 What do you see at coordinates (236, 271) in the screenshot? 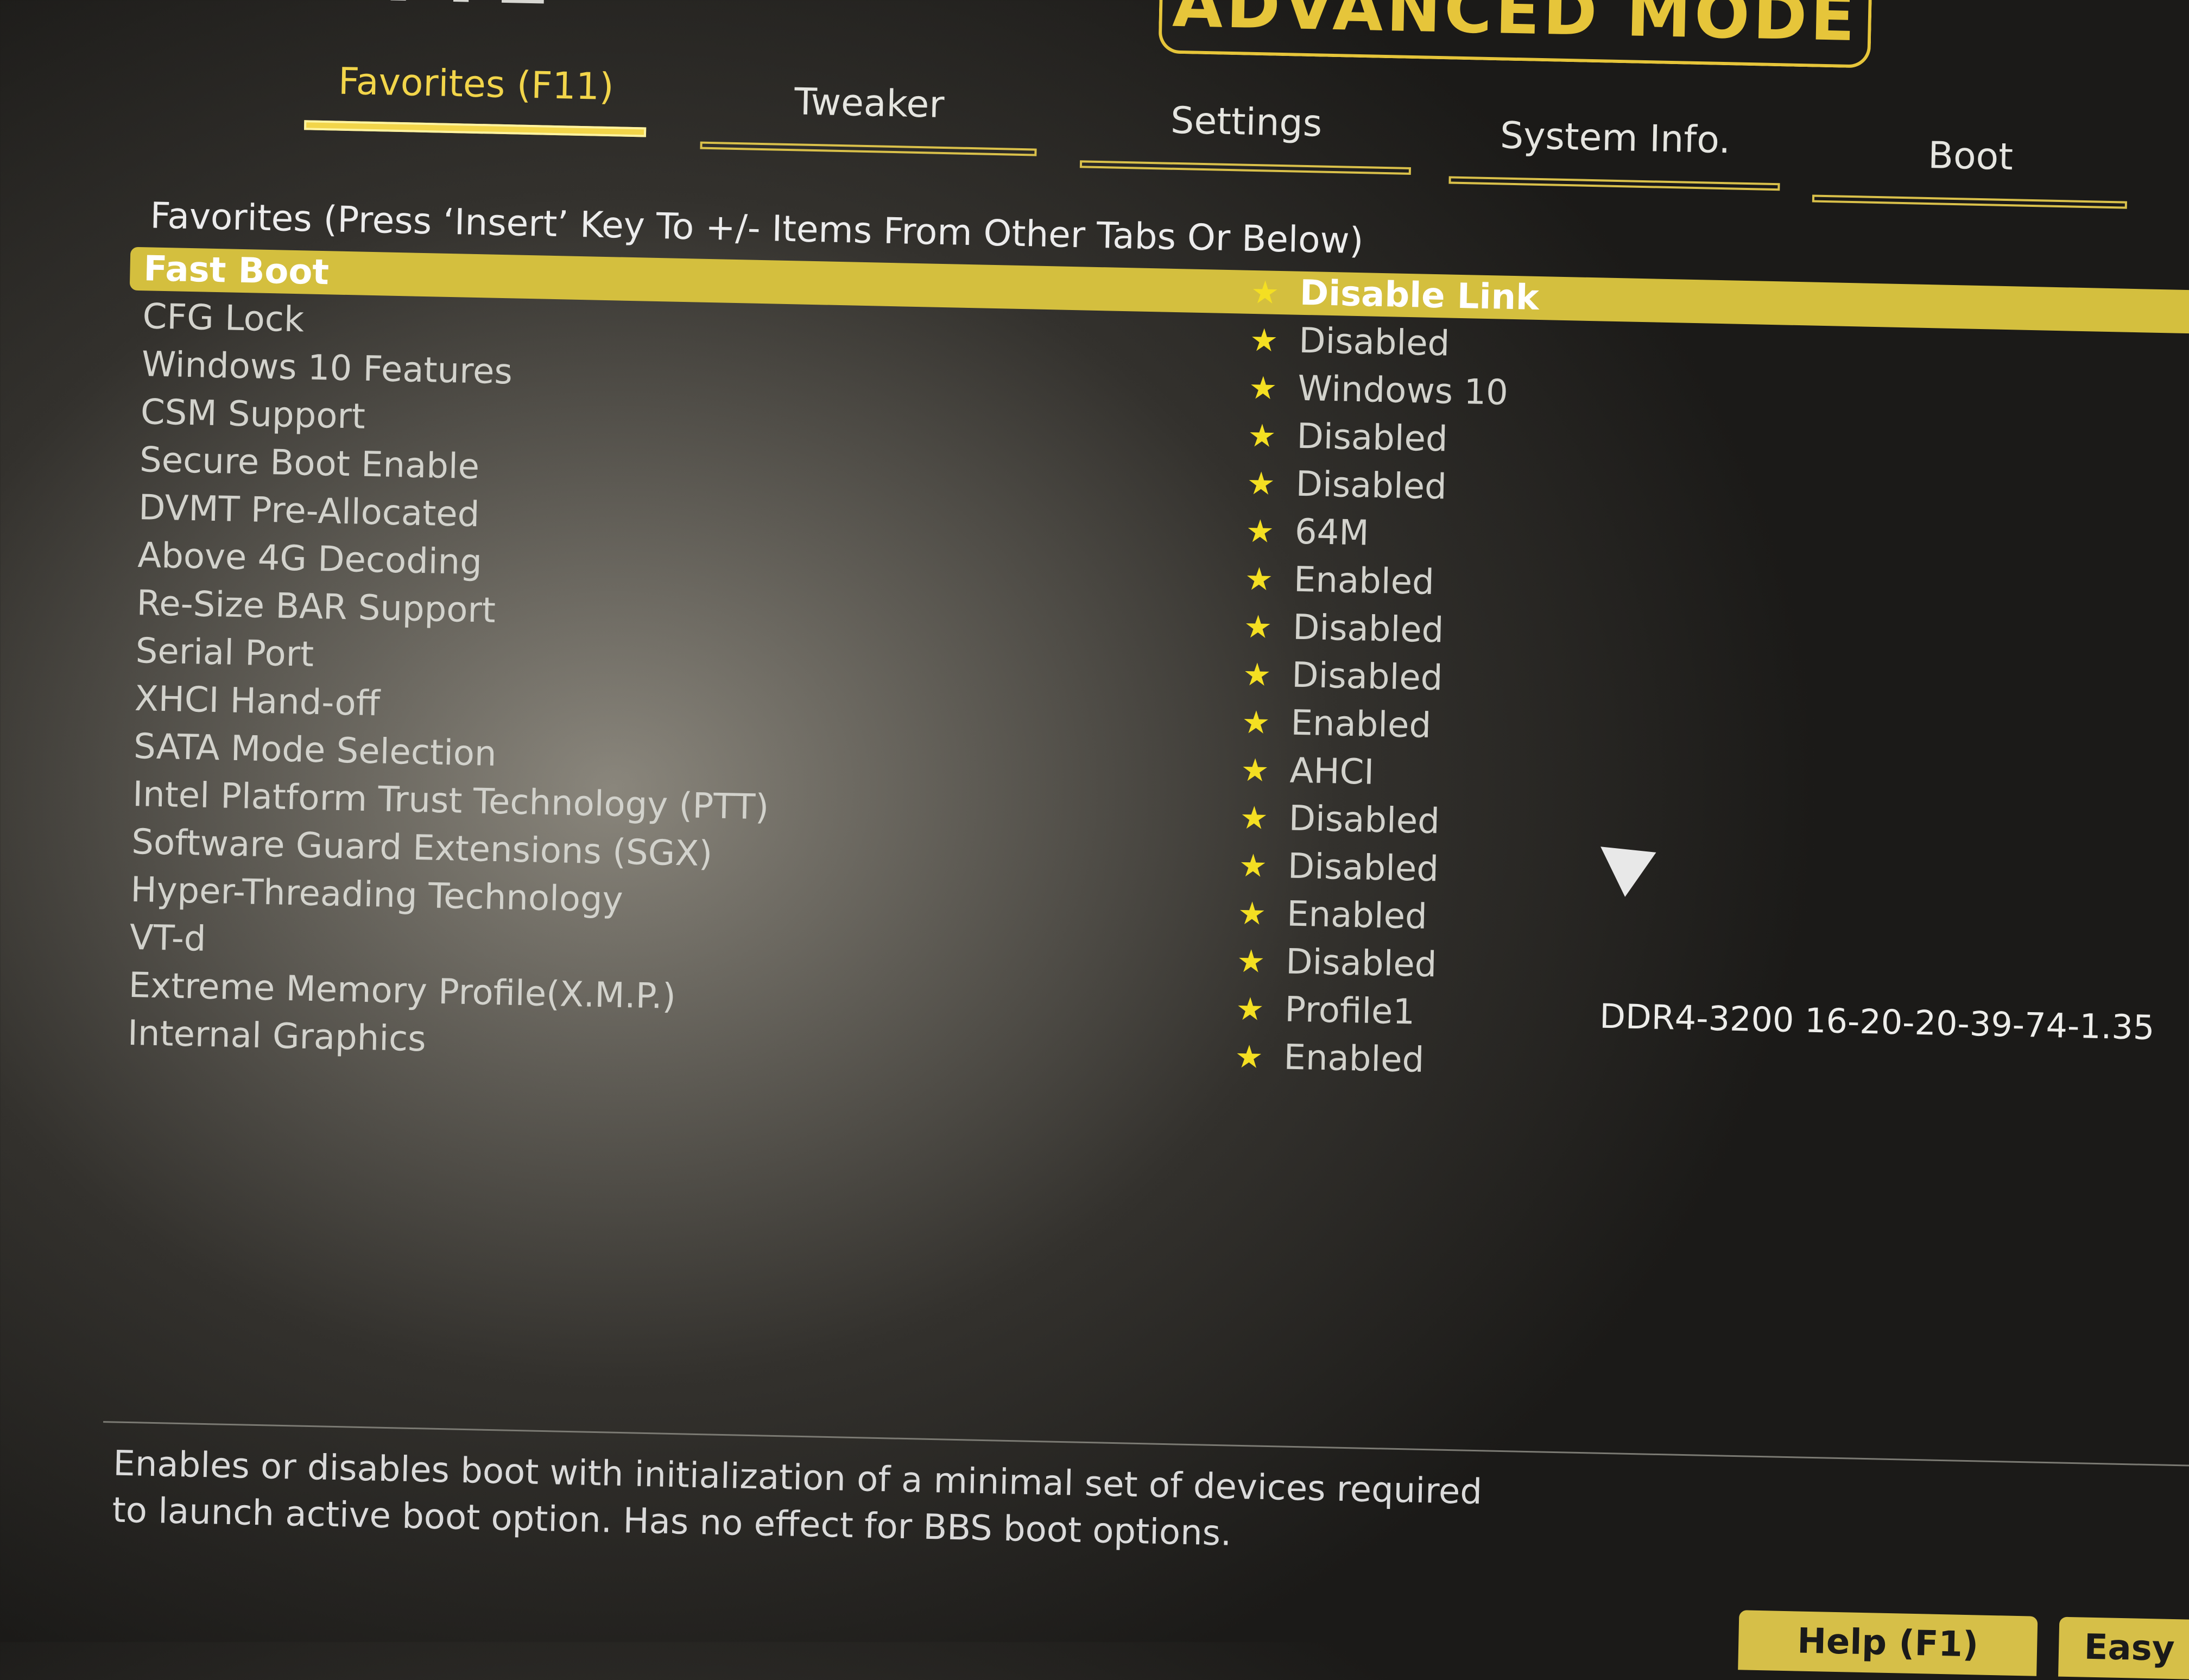
I see `setting-label: Fast Boot` at bounding box center [236, 271].